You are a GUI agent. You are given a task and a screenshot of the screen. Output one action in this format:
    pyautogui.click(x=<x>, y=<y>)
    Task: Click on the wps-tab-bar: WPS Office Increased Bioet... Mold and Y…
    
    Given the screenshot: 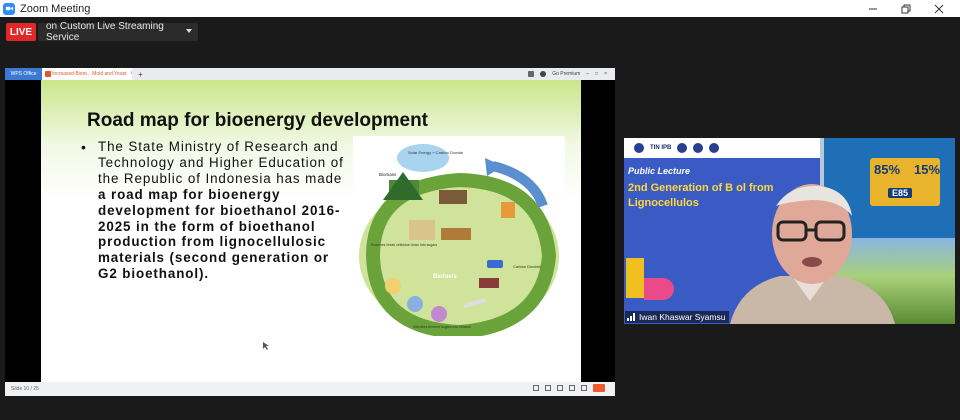 What is the action you would take?
    pyautogui.click(x=310, y=74)
    